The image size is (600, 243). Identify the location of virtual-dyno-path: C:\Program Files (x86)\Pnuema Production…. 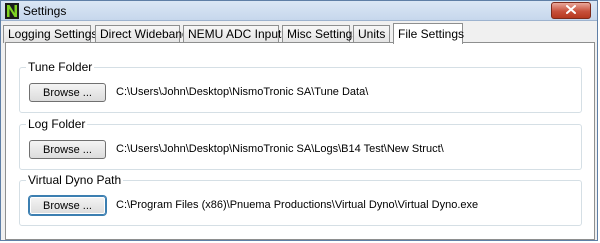
(297, 205).